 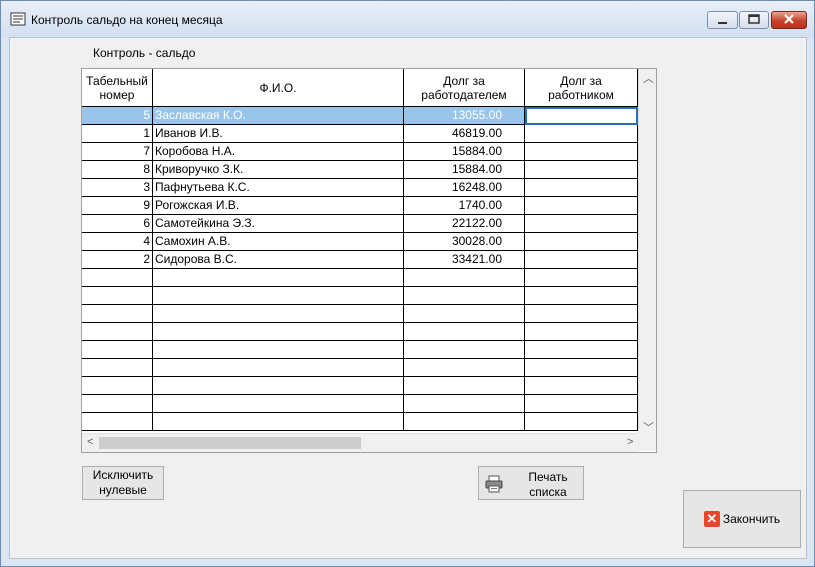 What do you see at coordinates (278, 134) in the screenshot?
I see `full-name-cell: Иванов И.В.` at bounding box center [278, 134].